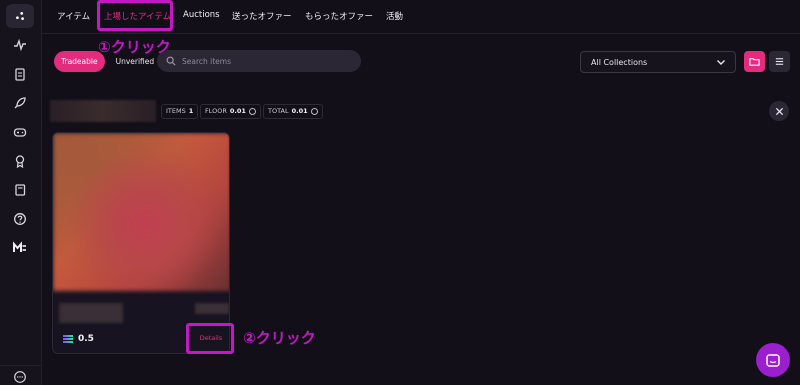 Image resolution: width=800 pixels, height=385 pixels. What do you see at coordinates (658, 62) in the screenshot?
I see `collection-select: All Collections` at bounding box center [658, 62].